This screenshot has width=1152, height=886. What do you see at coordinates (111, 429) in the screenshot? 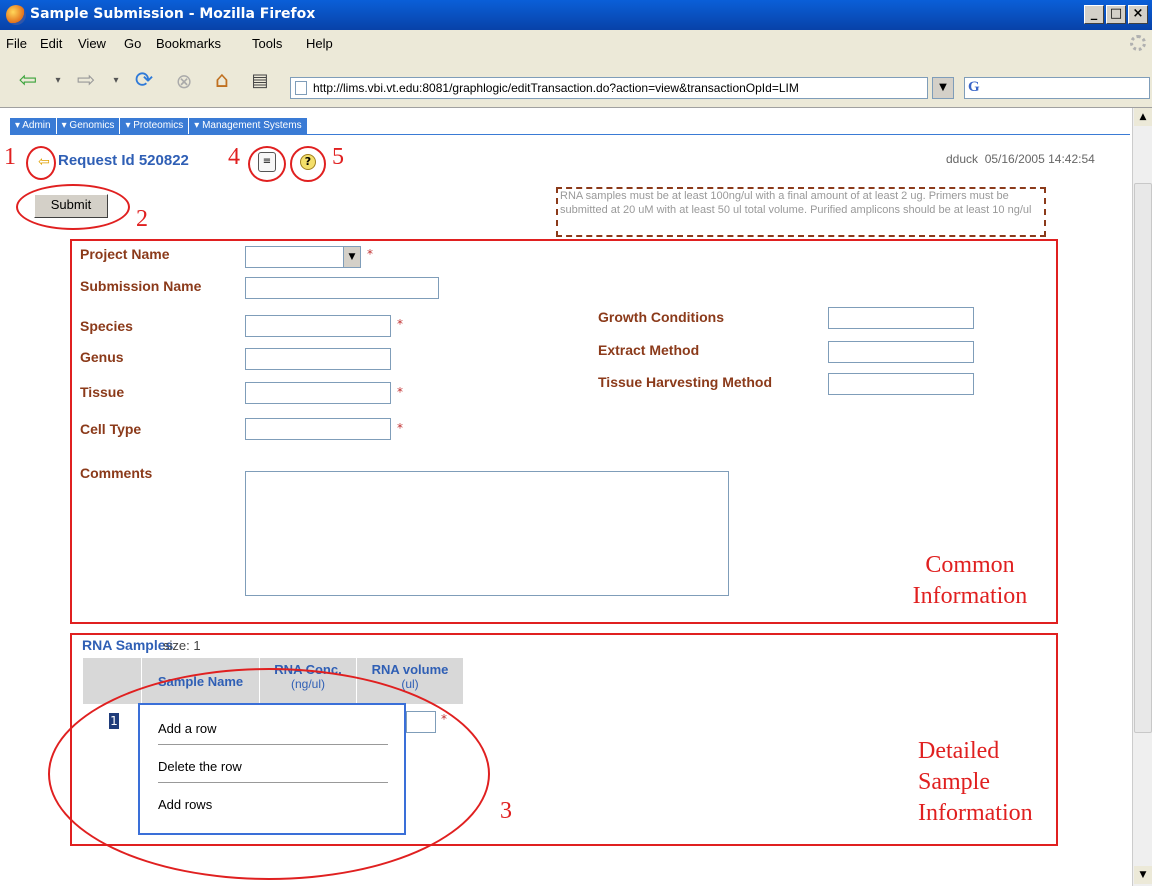
I see `cell-type-label: Cell Type` at bounding box center [111, 429].